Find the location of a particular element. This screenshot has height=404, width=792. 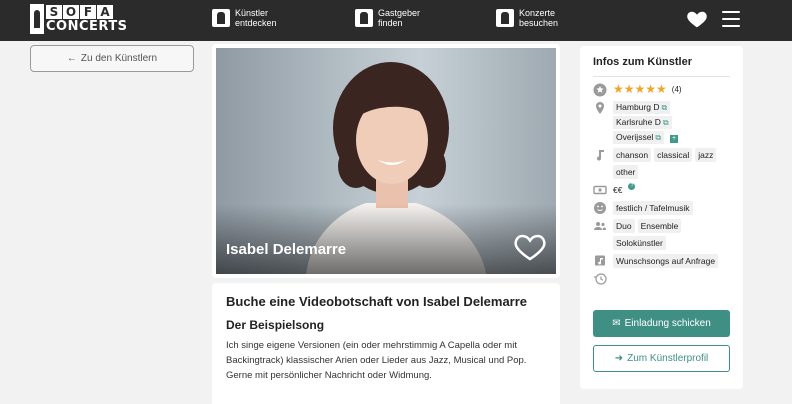

music-note-icon is located at coordinates (600, 155).